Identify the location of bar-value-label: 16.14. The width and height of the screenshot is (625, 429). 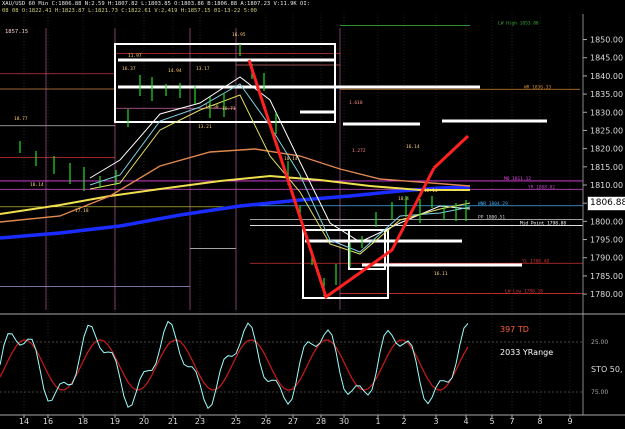
(413, 147).